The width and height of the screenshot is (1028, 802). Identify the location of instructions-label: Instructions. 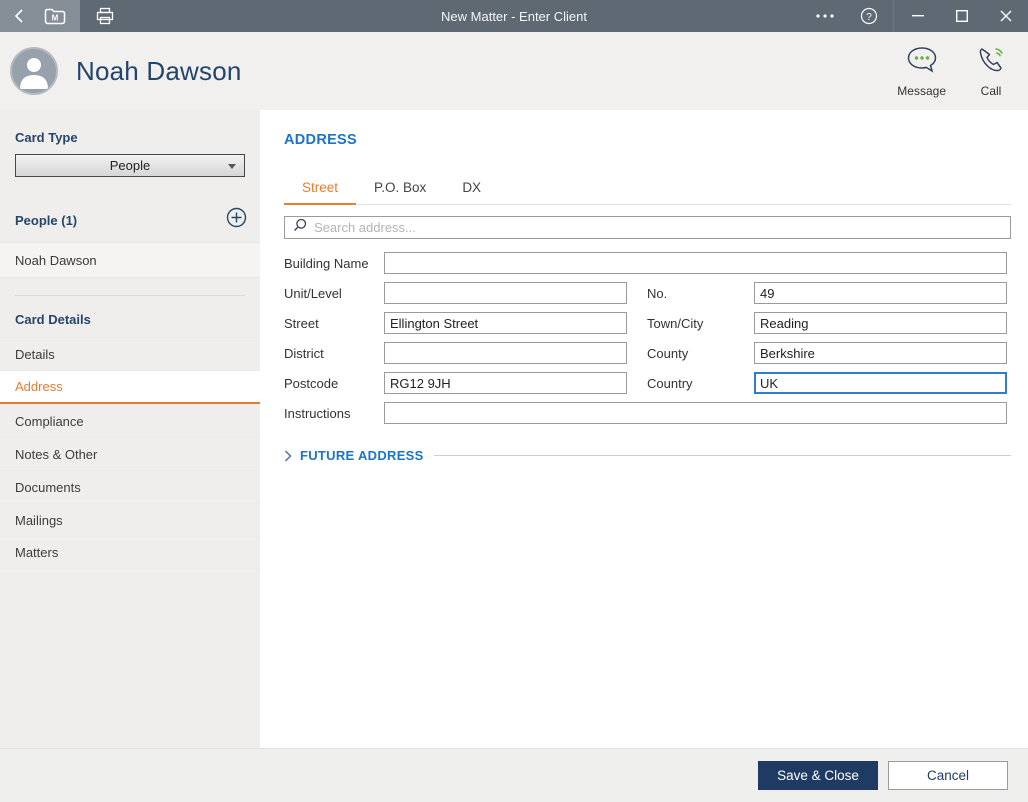
(317, 413).